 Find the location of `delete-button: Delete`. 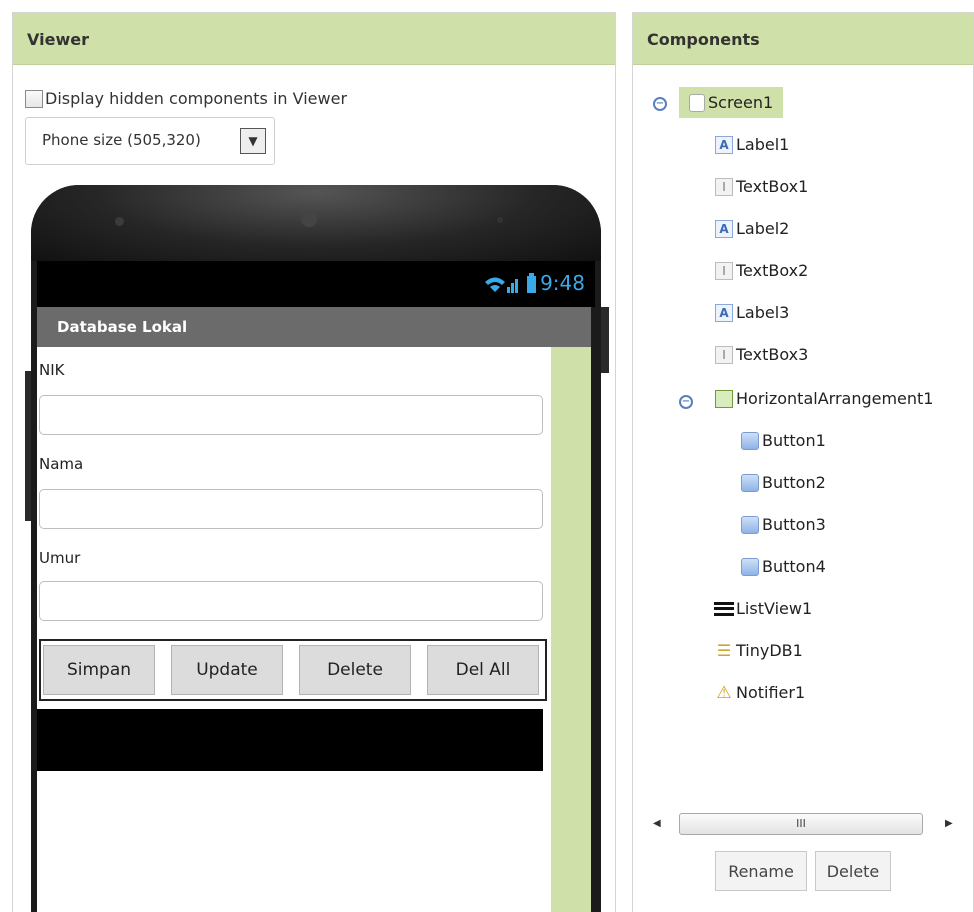

delete-button: Delete is located at coordinates (355, 670).